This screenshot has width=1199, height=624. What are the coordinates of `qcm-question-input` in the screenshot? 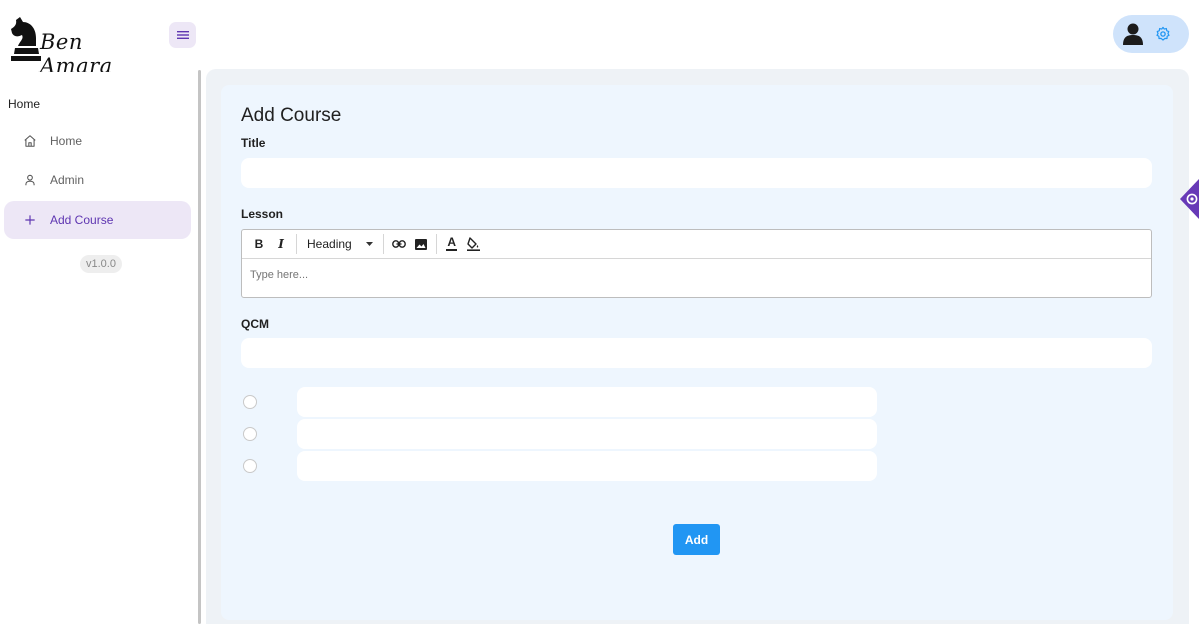 It's located at (696, 353).